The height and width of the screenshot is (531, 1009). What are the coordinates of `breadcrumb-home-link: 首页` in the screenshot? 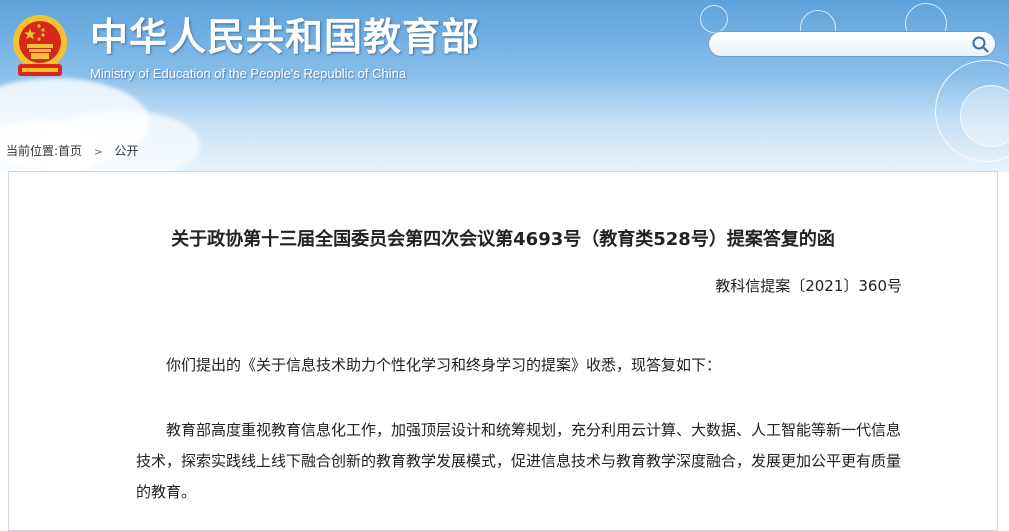 It's located at (70, 151).